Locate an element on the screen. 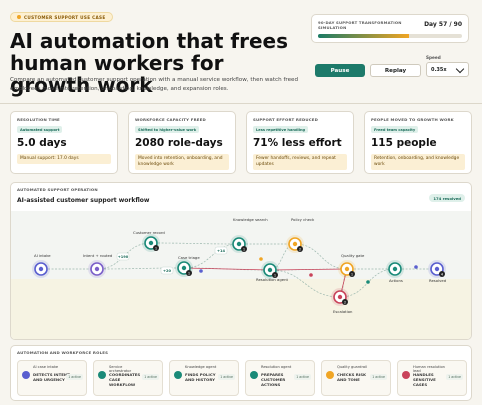 This screenshot has height=405, width=482. role-name: Knowledge agent is located at coordinates (201, 367).